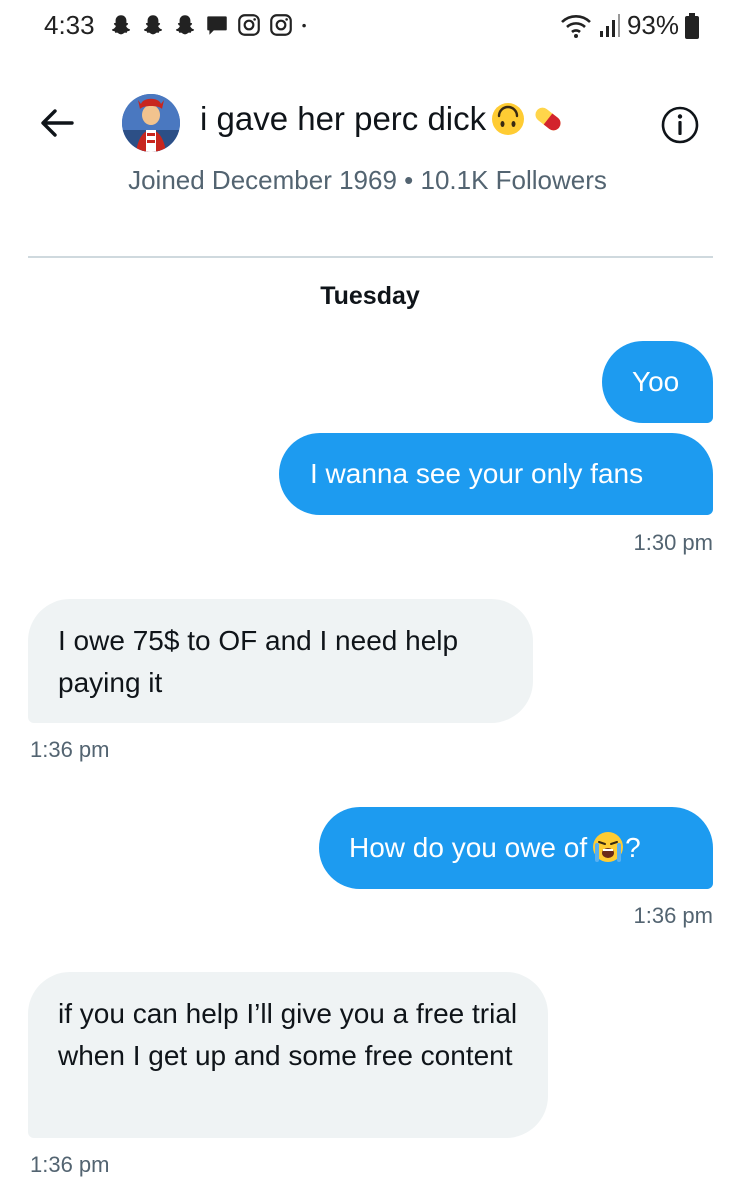 This screenshot has width=735, height=1200. Describe the element at coordinates (673, 542) in the screenshot. I see `message-timestamp: 1:30 pm` at that location.